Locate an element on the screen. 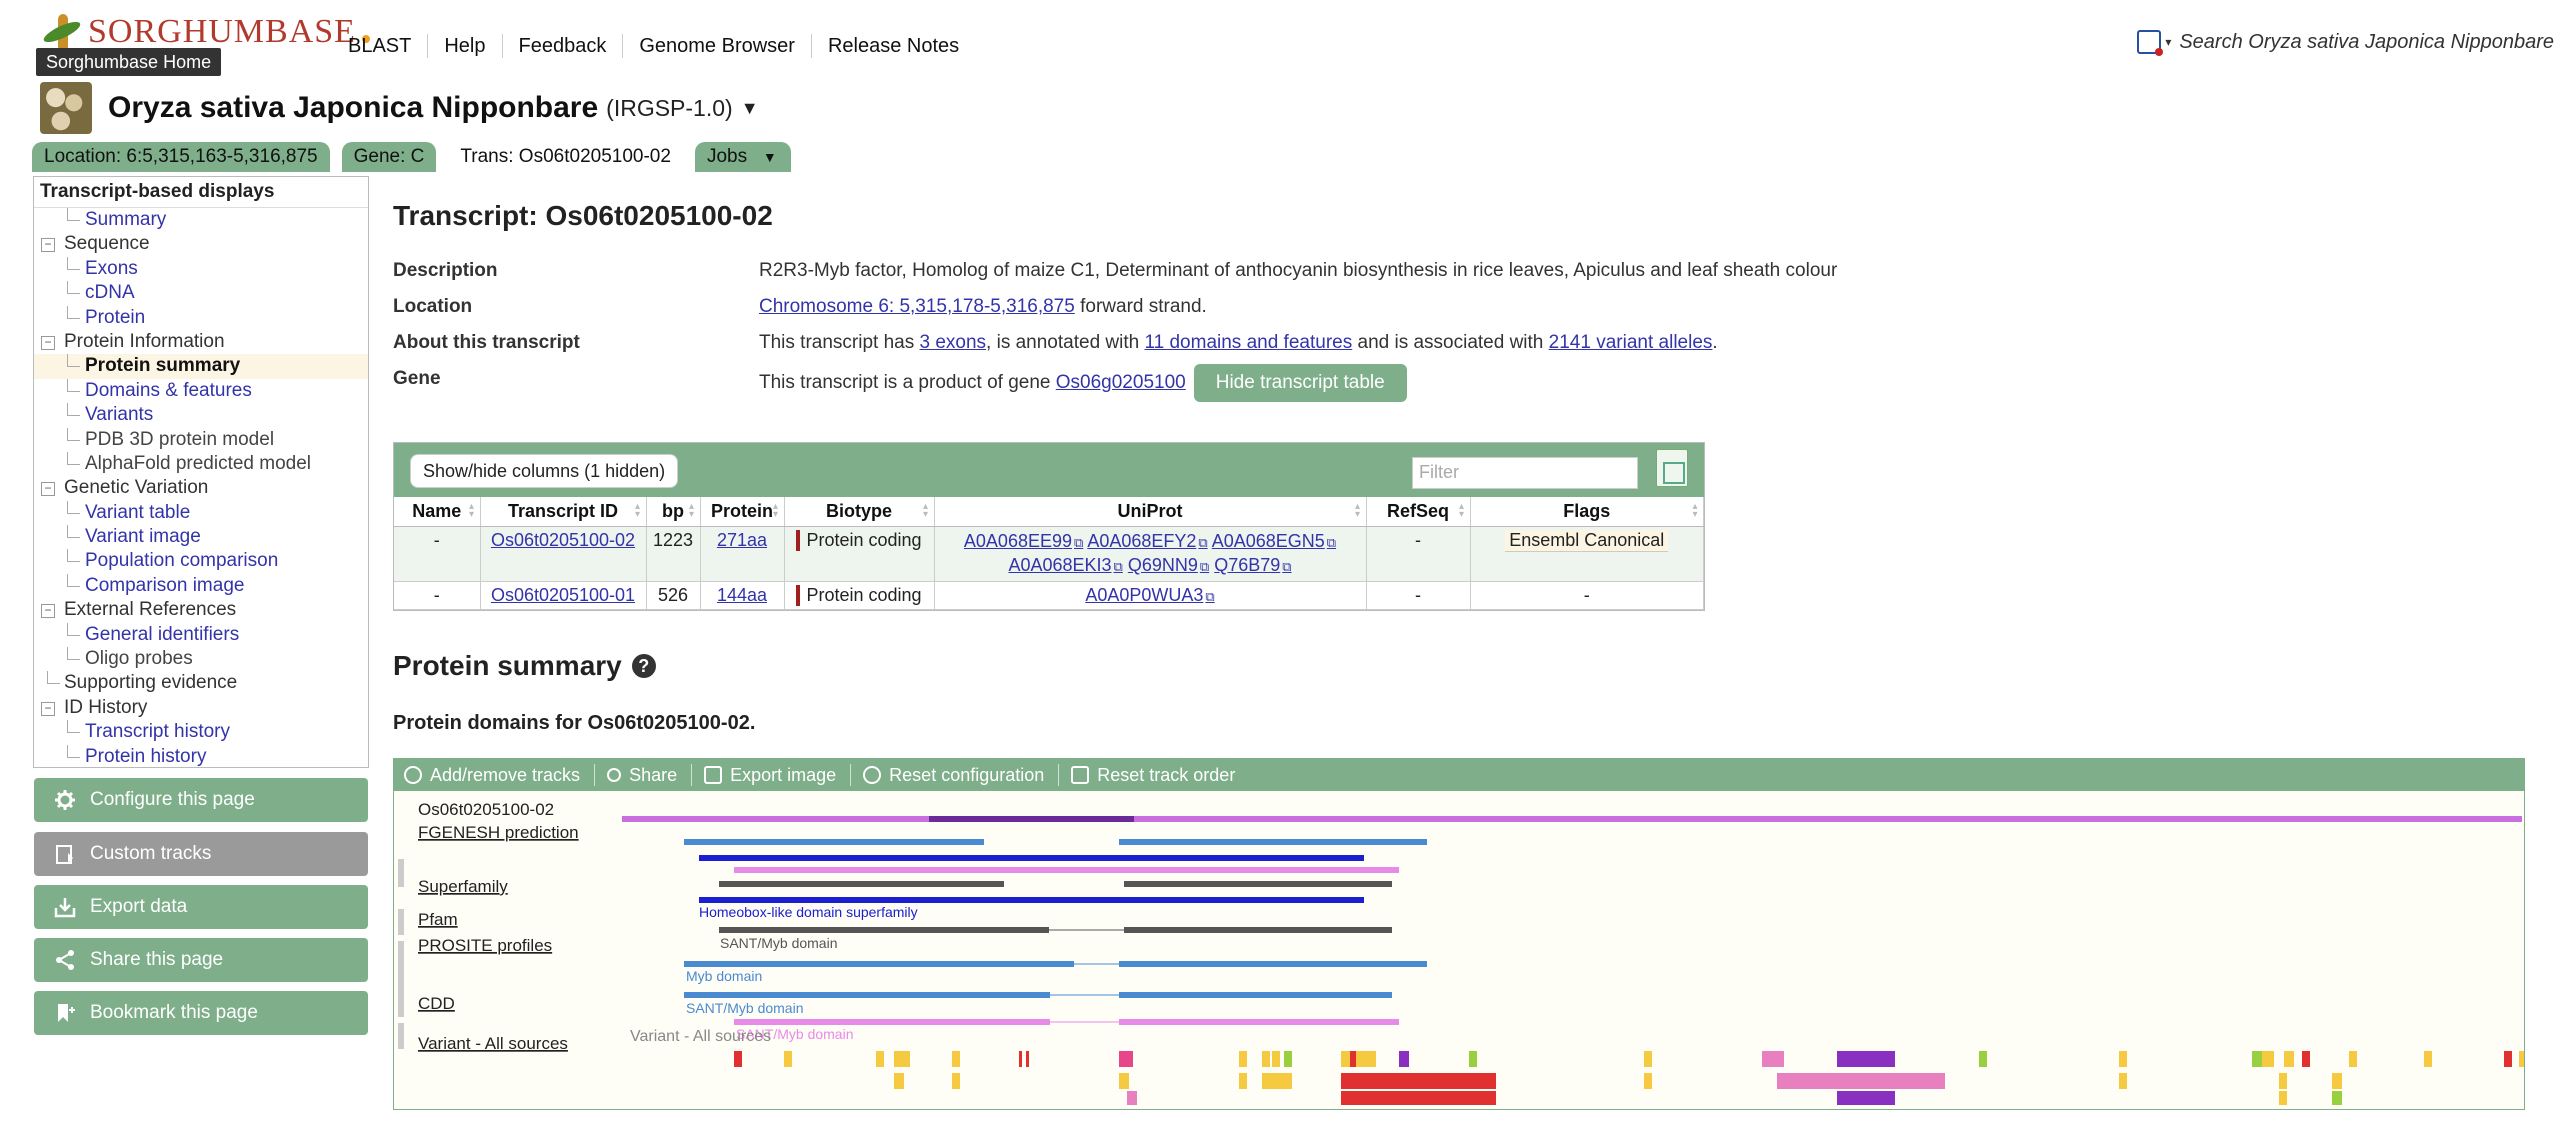 The height and width of the screenshot is (1144, 2554). uniprot-link: A0A068EGN5 is located at coordinates (1274, 541).